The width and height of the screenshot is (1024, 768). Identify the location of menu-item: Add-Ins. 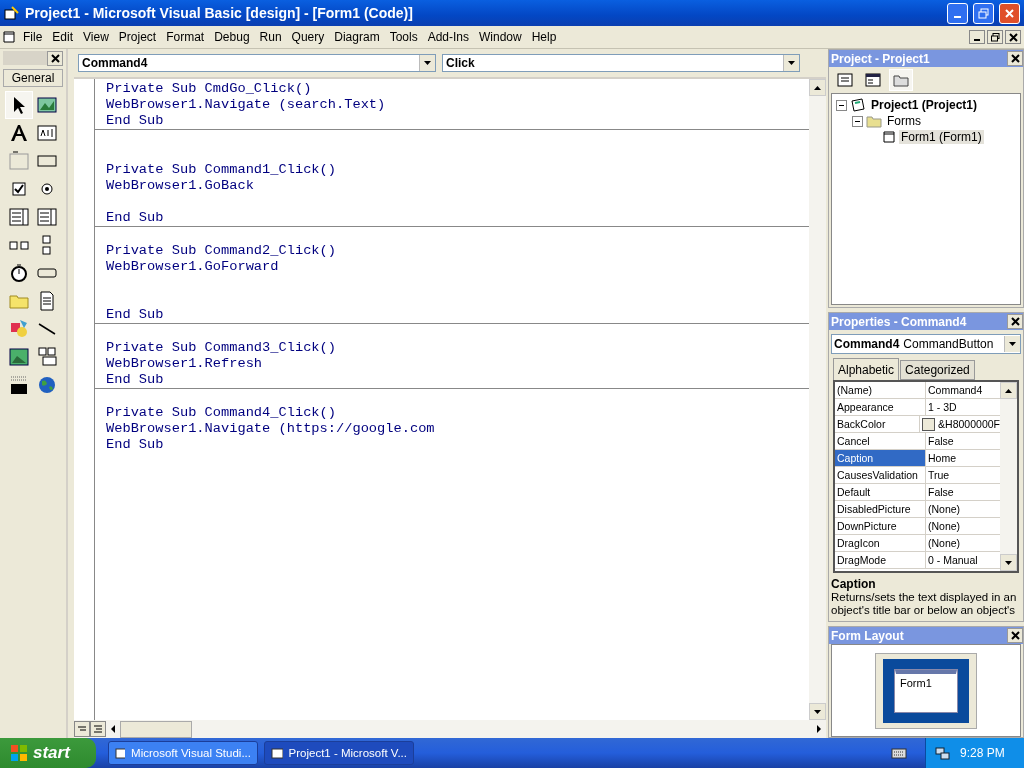
(448, 37).